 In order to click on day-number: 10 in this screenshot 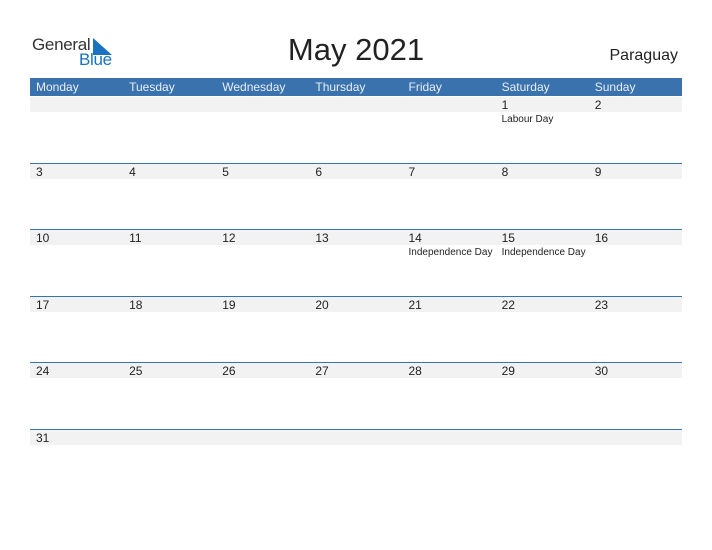, I will do `click(77, 237)`.